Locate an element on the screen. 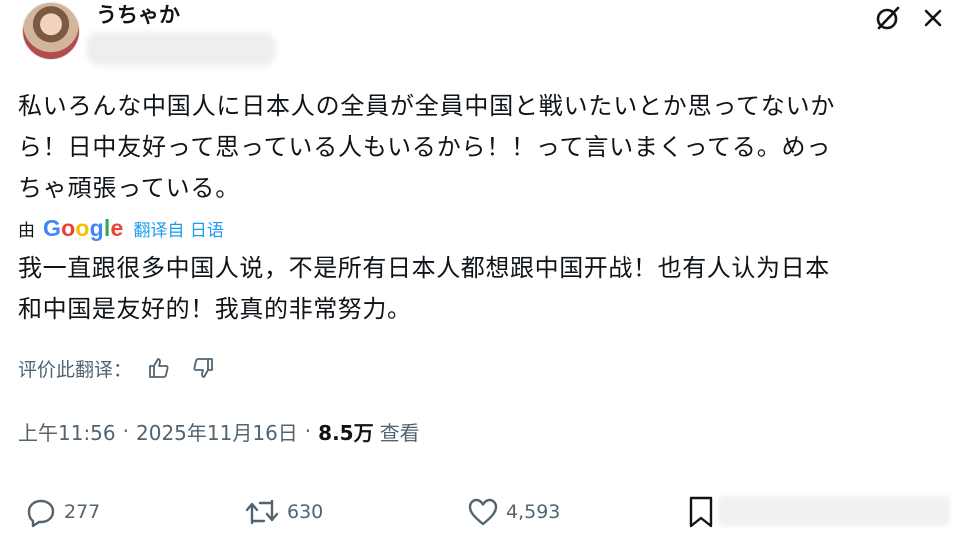 This screenshot has width=959, height=534. bookmark-icon is located at coordinates (701, 512).